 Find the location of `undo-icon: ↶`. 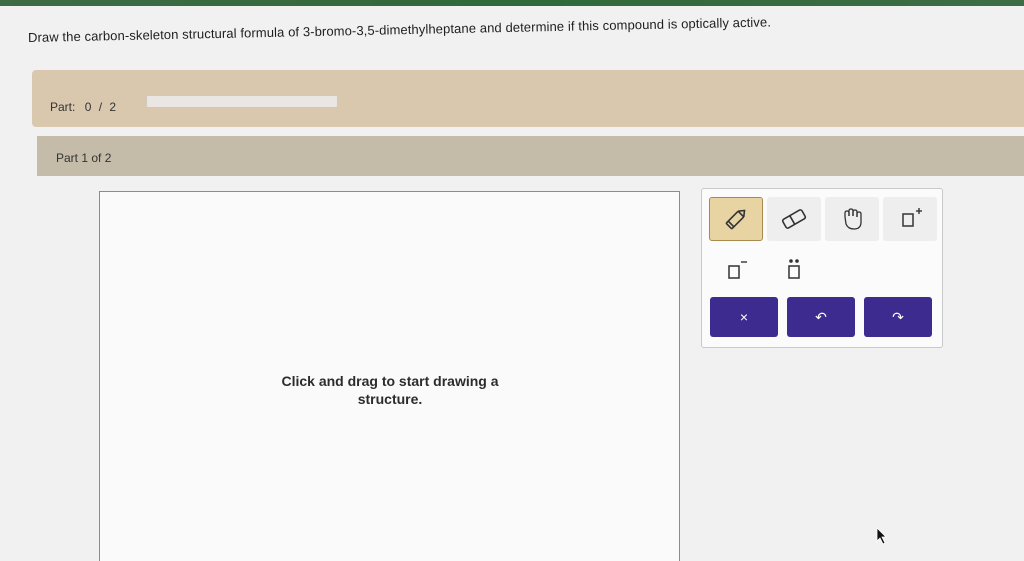

undo-icon: ↶ is located at coordinates (821, 316).